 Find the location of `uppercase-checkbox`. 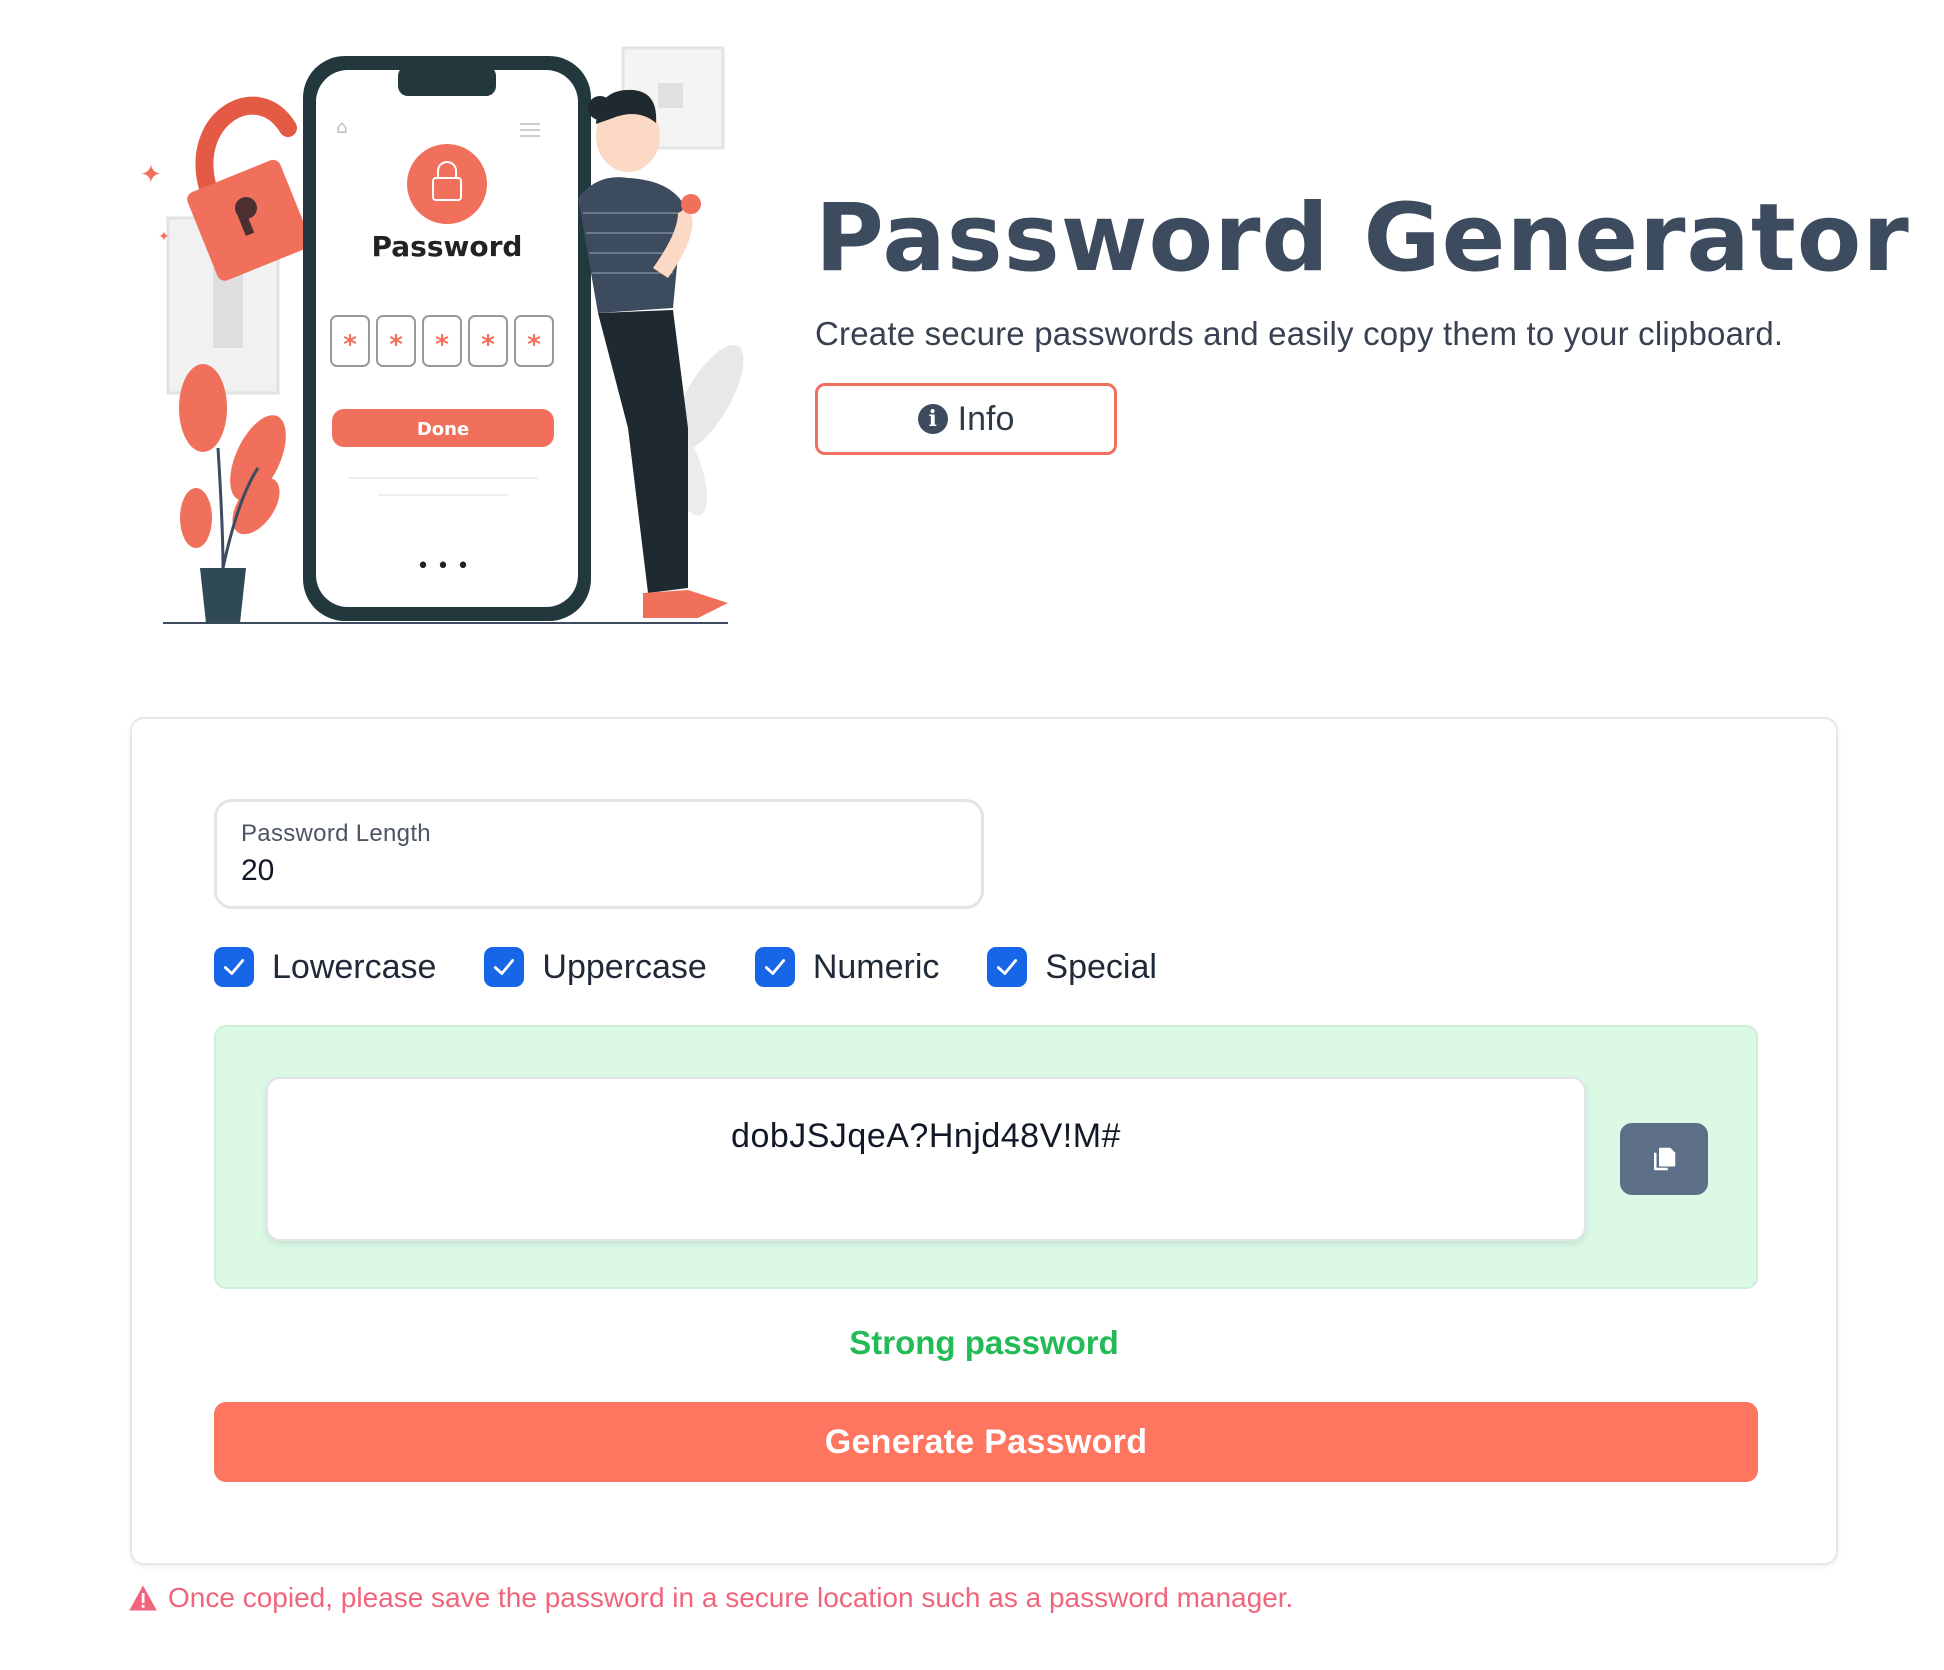

uppercase-checkbox is located at coordinates (504, 967).